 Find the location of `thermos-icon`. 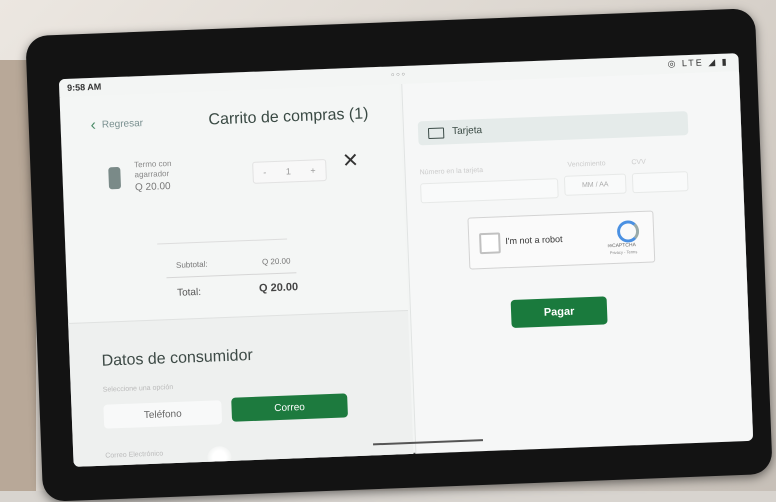

thermos-icon is located at coordinates (115, 178).